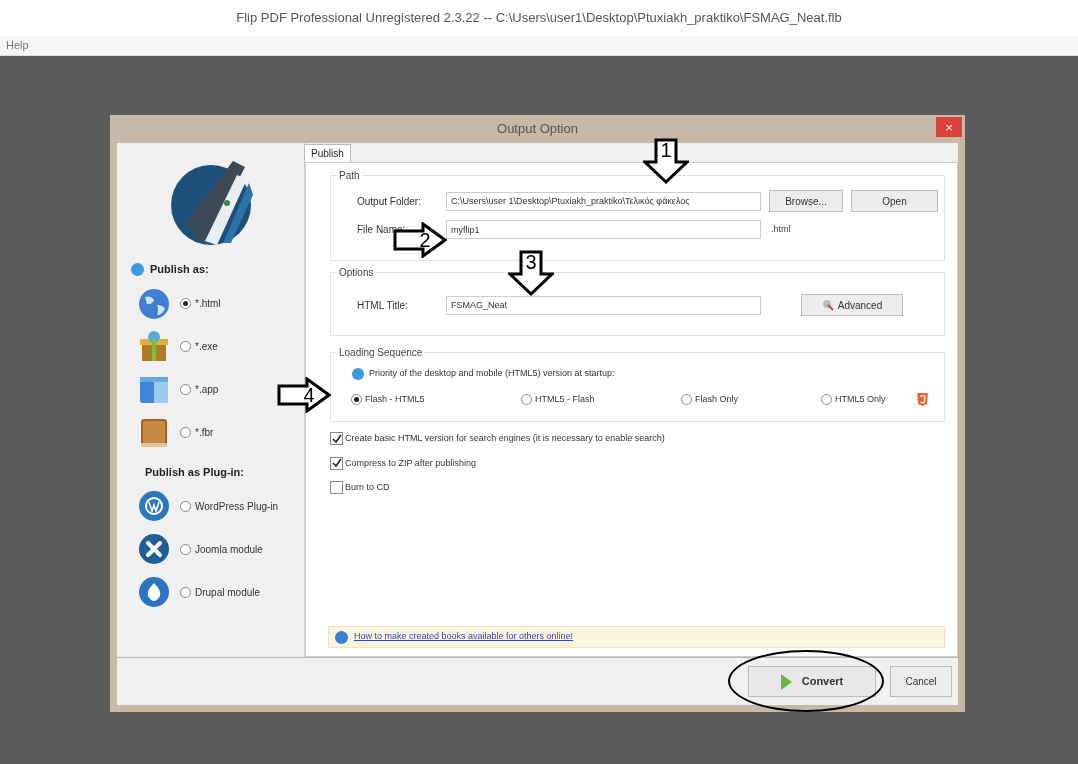 Image resolution: width=1078 pixels, height=764 pixels. Describe the element at coordinates (395, 399) in the screenshot. I see `radio-label: Flash - HTML5` at that location.